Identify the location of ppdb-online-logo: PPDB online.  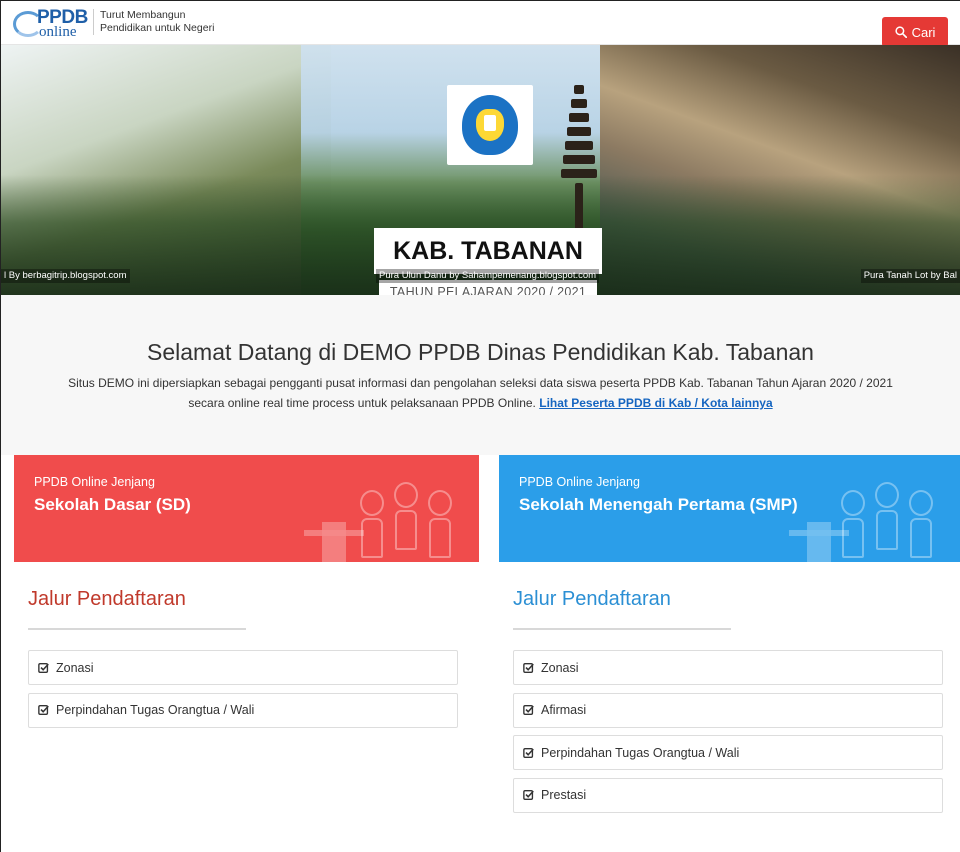
(51, 24).